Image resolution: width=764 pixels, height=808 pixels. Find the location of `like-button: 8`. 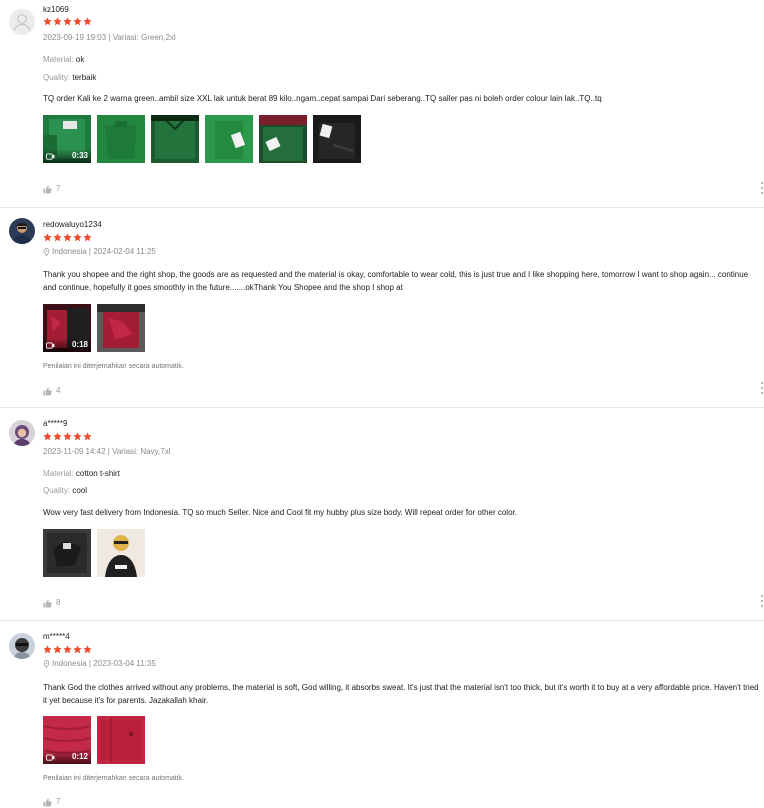

like-button: 8 is located at coordinates (51, 603).